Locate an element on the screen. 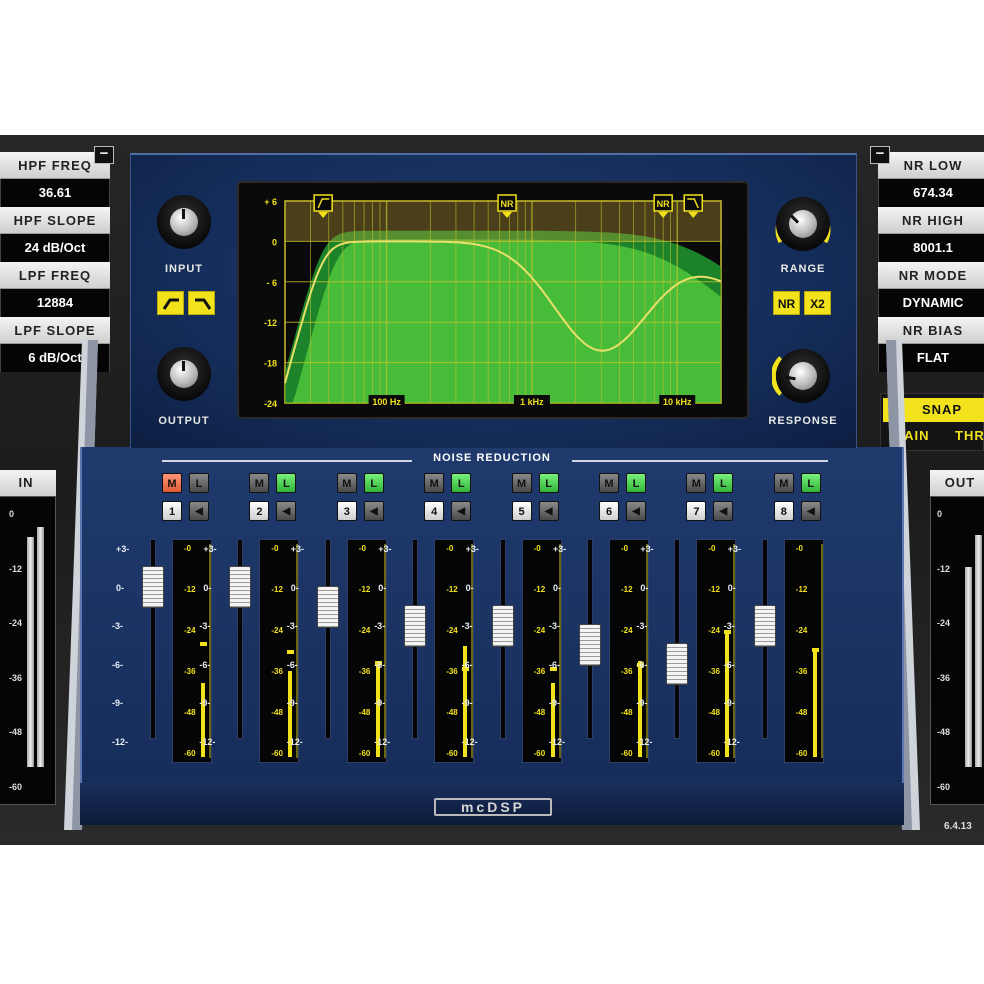 The width and height of the screenshot is (984, 984). hpf-toggle-button is located at coordinates (170, 303).